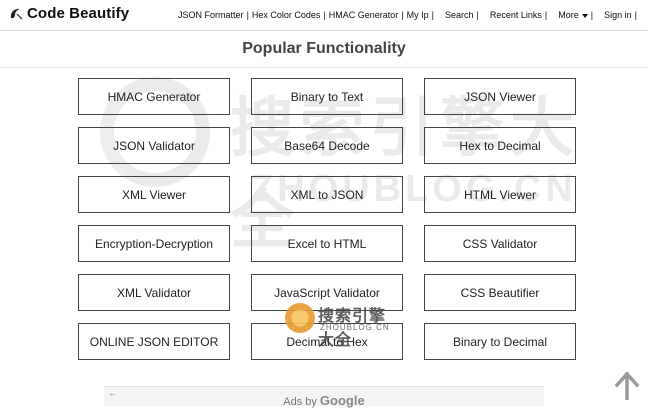 The height and width of the screenshot is (408, 648). I want to click on tool-hmac-generator: HMAC Generator, so click(154, 96).